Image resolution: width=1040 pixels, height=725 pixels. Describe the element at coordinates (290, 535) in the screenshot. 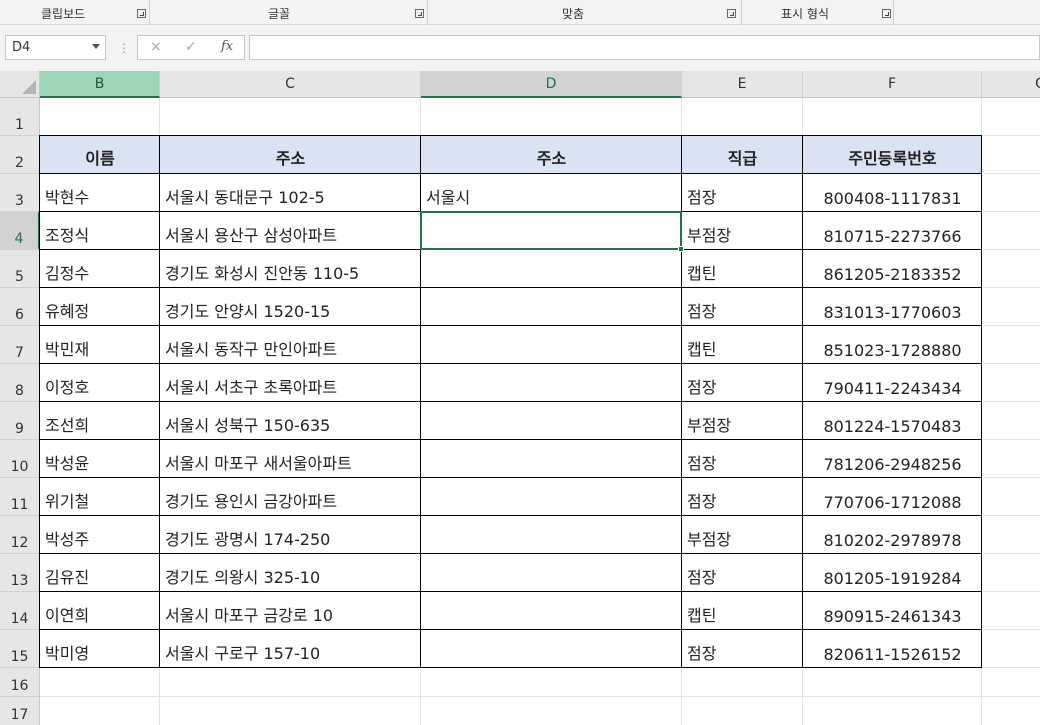

I see `table-cell: 경기도 광명시 174-250` at that location.